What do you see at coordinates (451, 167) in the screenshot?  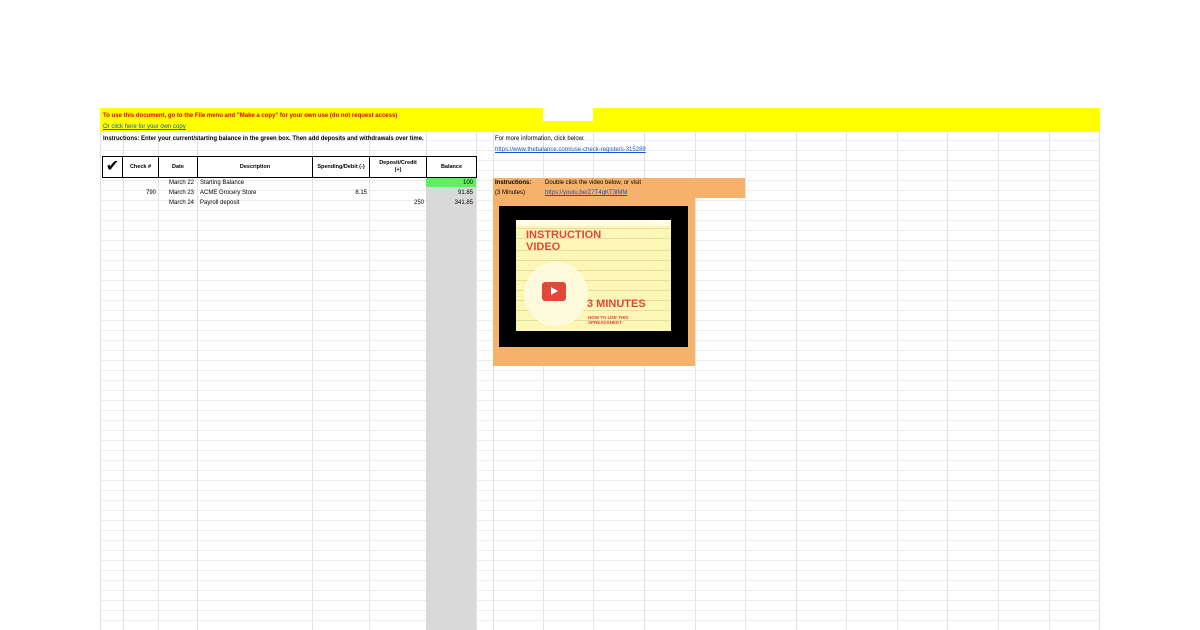 I see `header-balance: Balance` at bounding box center [451, 167].